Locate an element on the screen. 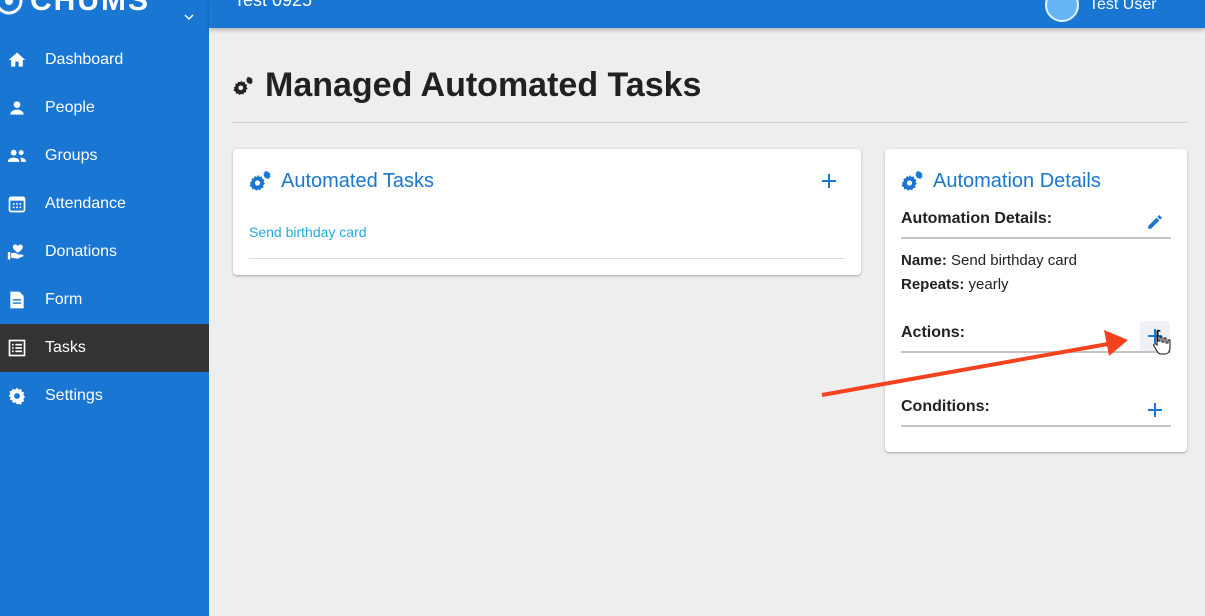 Image resolution: width=1205 pixels, height=616 pixels. home-icon is located at coordinates (17, 60).